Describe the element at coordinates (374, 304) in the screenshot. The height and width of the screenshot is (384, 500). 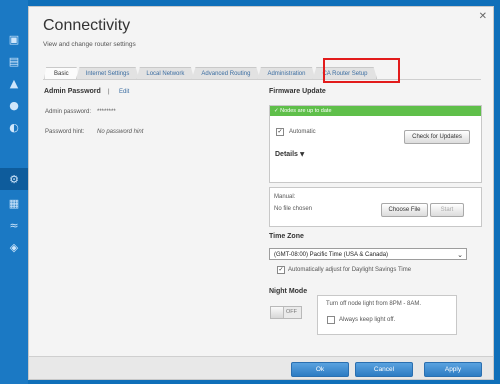
I see `night-mode-description: Turn off node light from 8PM - 8AM.` at that location.